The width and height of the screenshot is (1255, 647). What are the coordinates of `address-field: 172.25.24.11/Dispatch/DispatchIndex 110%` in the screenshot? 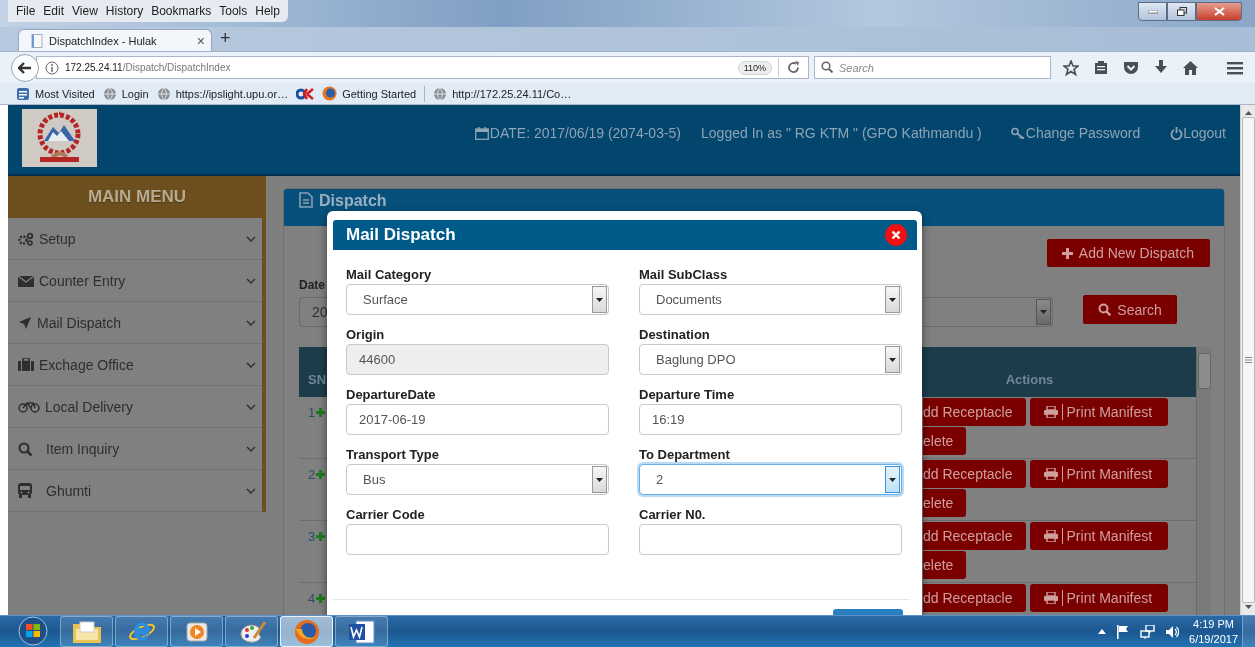 It's located at (422, 67).